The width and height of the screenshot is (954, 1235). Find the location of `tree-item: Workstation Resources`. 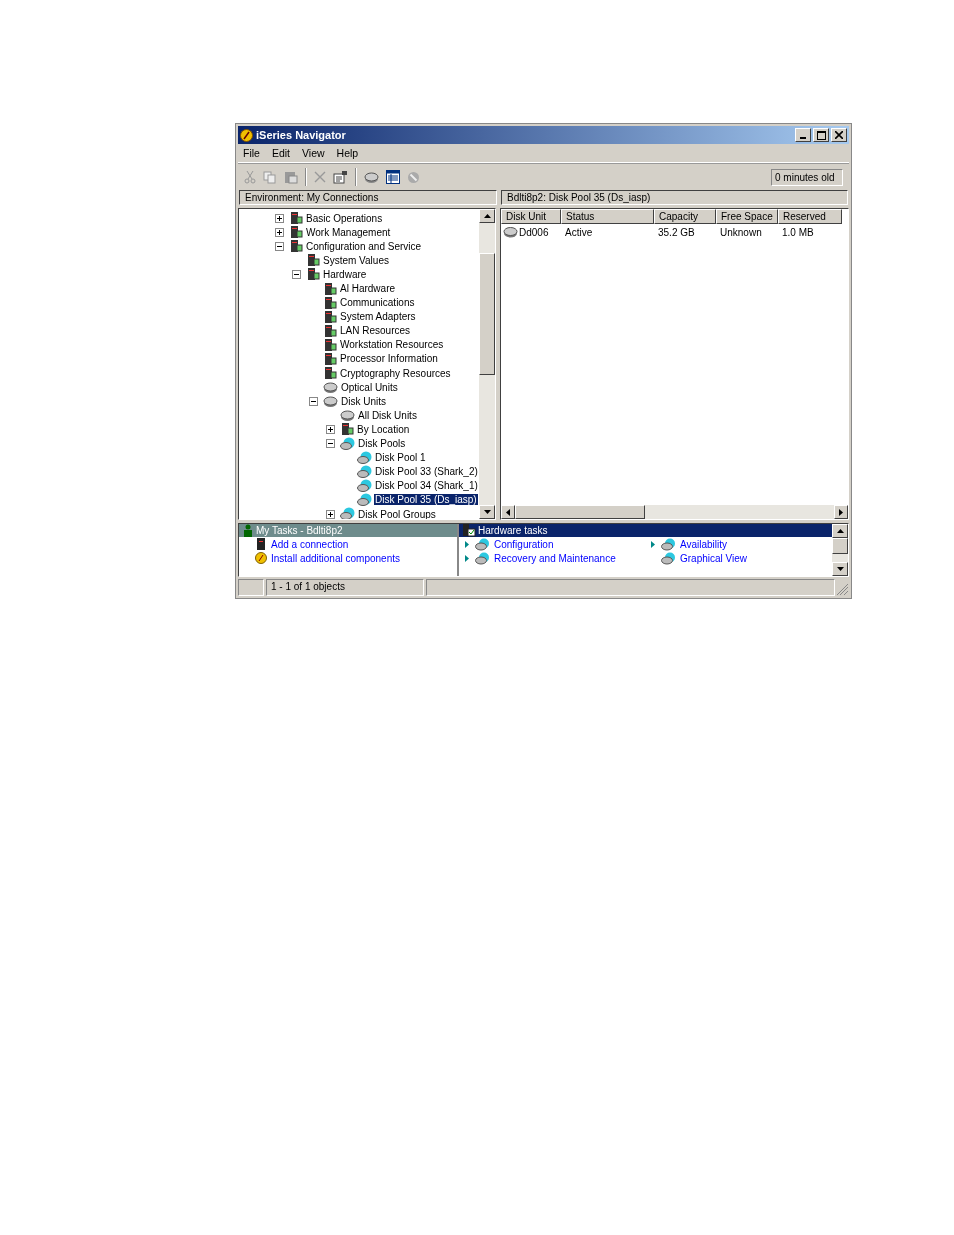

tree-item: Workstation Resources is located at coordinates (392, 345).